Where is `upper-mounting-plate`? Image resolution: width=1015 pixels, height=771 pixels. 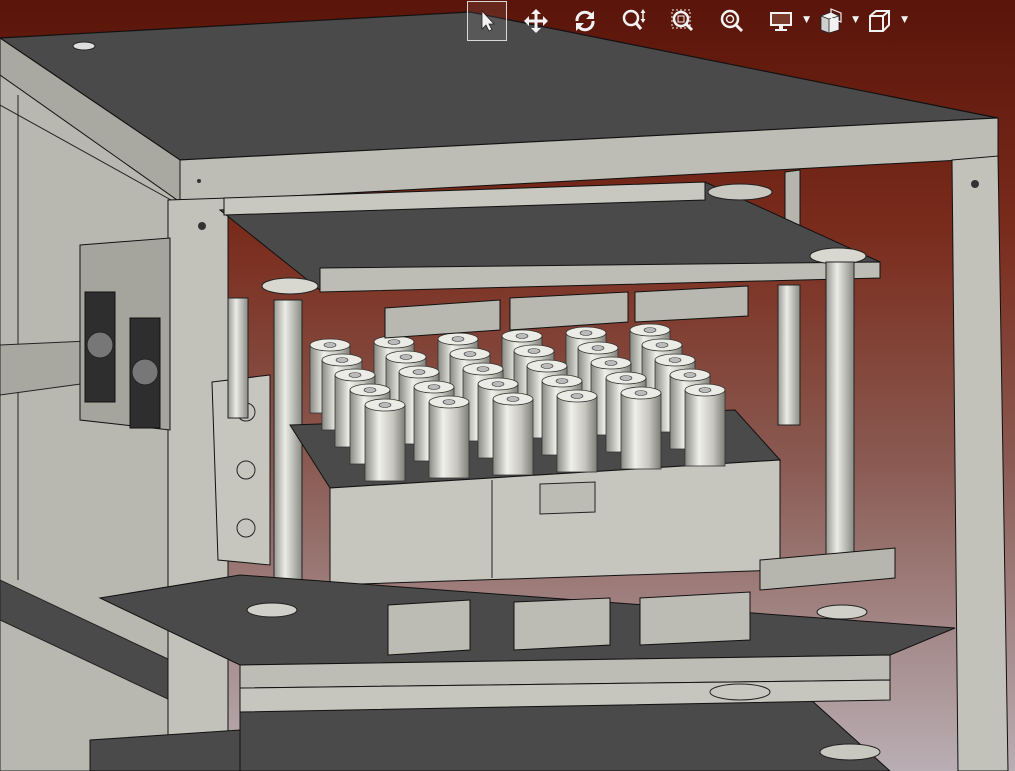
upper-mounting-plate is located at coordinates (549, 238).